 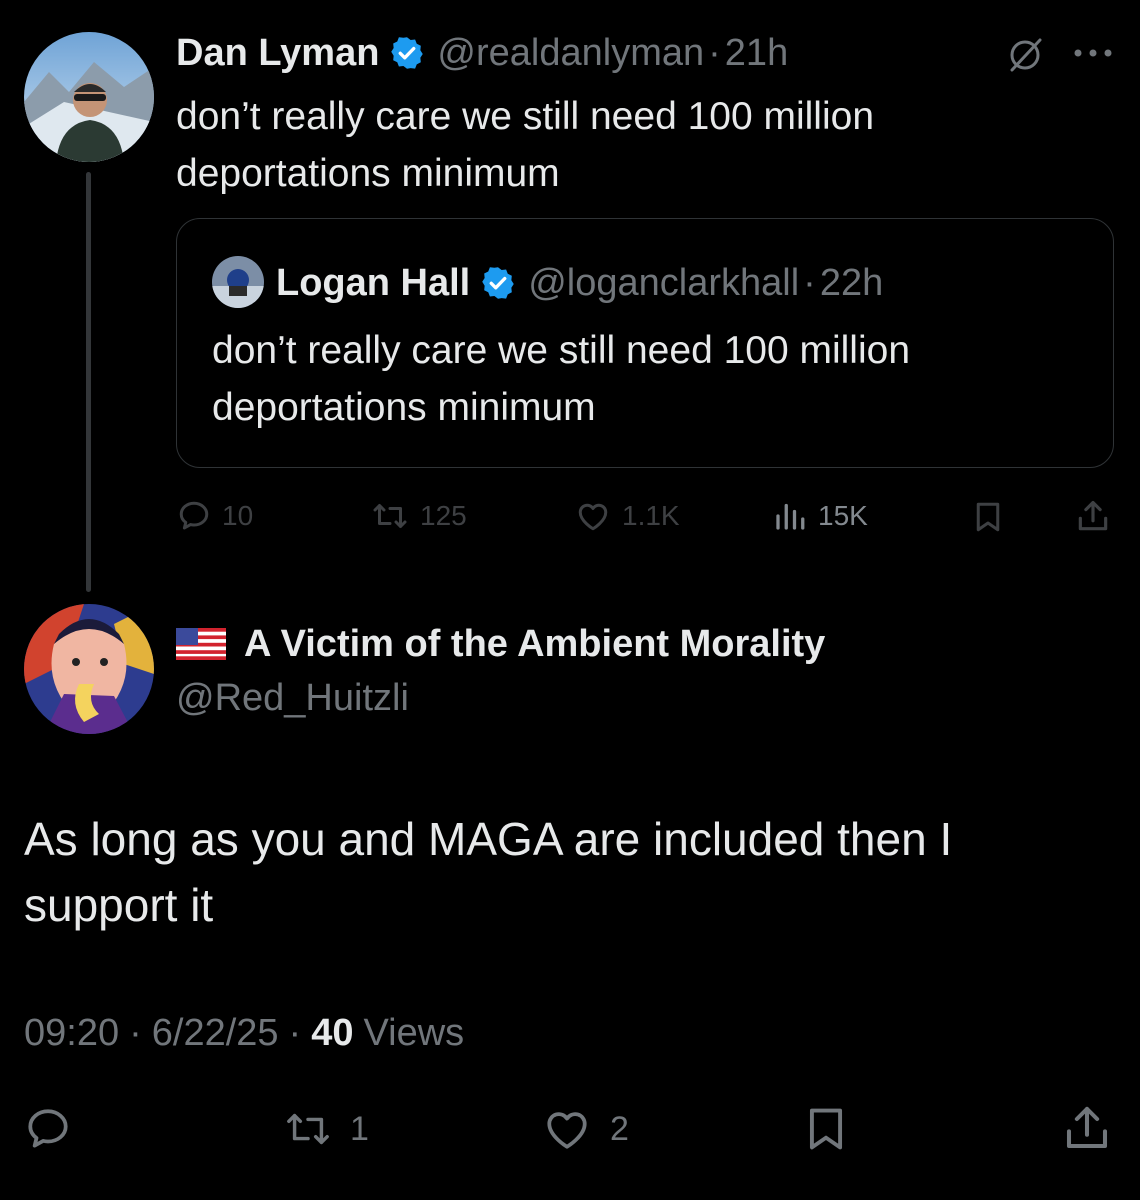 What do you see at coordinates (413, 1033) in the screenshot?
I see `views-label: Views` at bounding box center [413, 1033].